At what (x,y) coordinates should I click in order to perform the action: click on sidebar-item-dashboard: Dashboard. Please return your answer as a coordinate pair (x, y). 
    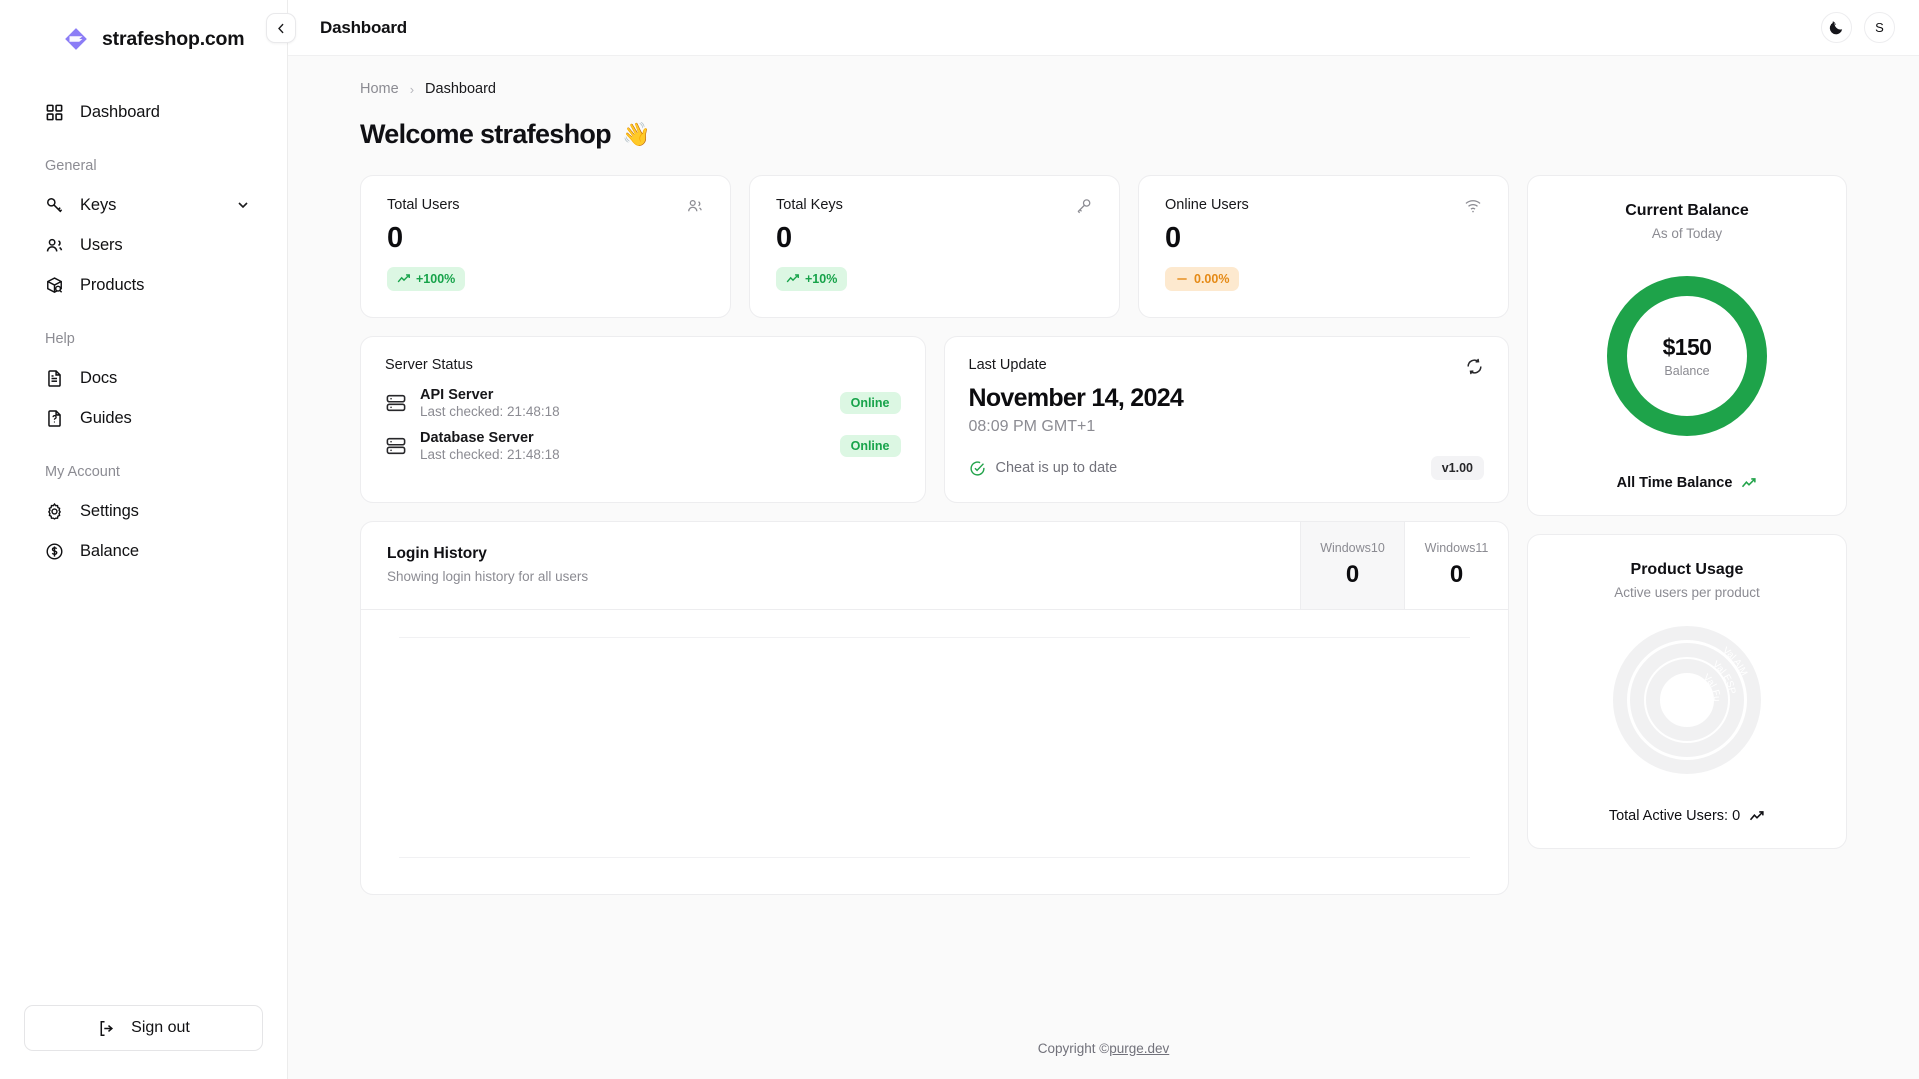
    Looking at the image, I should click on (143, 112).